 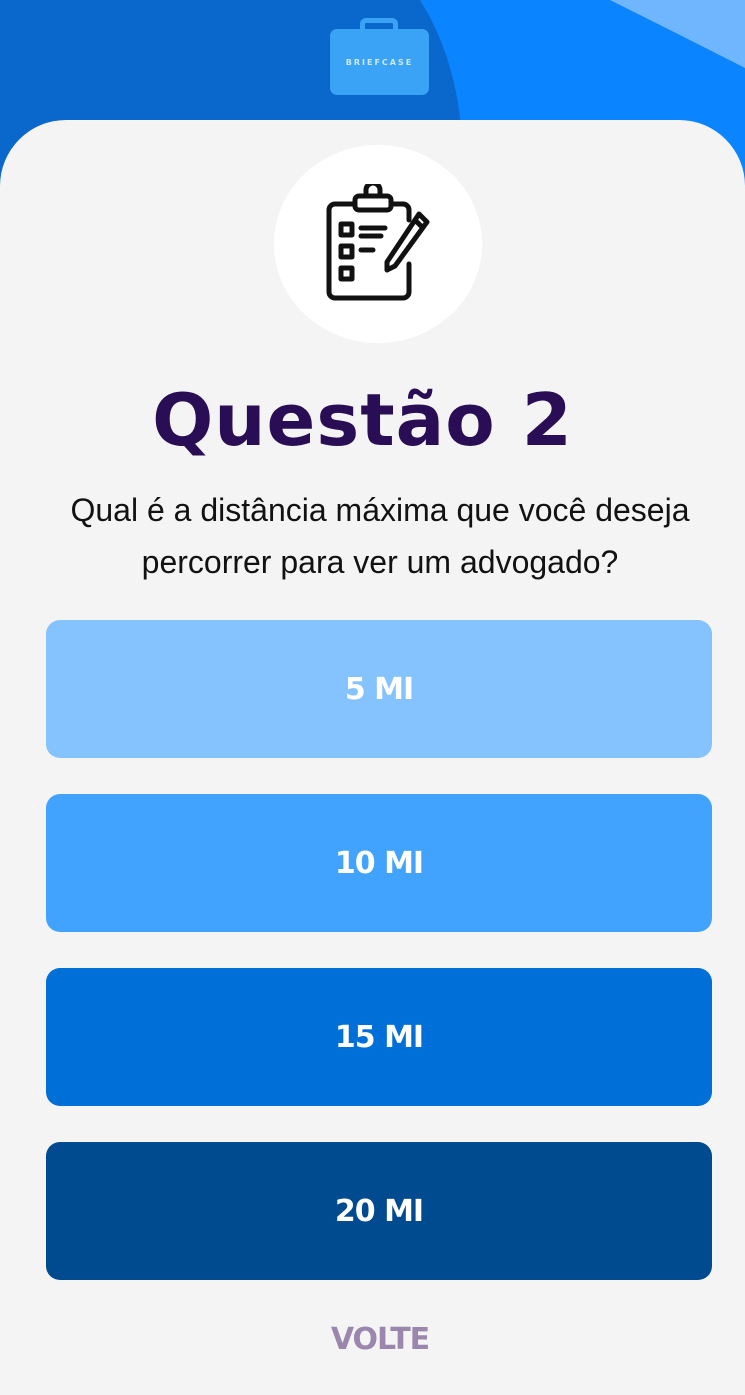 I want to click on option-5mi-button: 5 MI, so click(x=379, y=689).